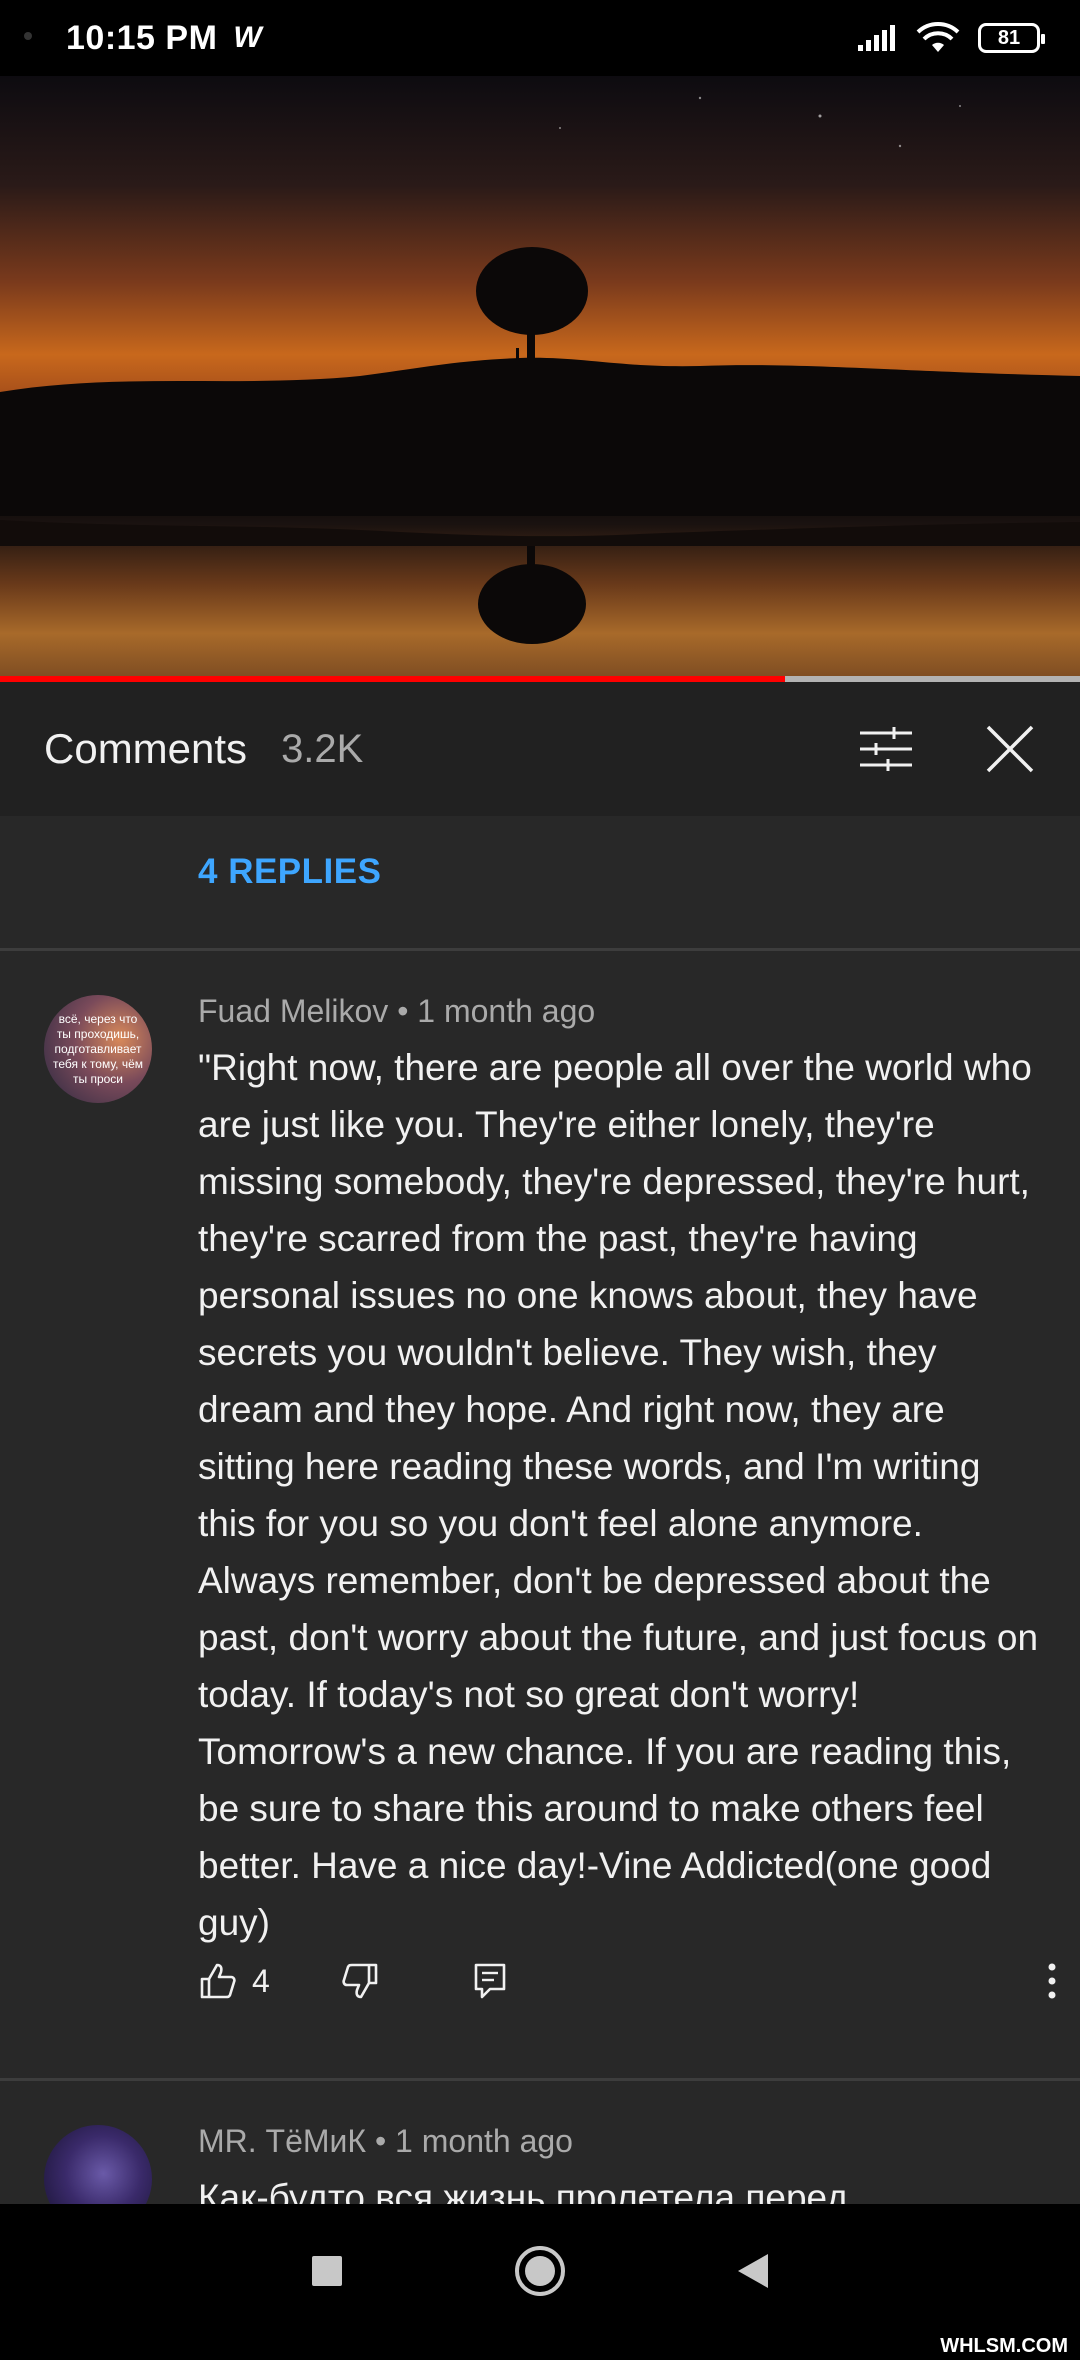 Image resolution: width=1080 pixels, height=2360 pixels. What do you see at coordinates (282, 2141) in the screenshot?
I see `comment-author: MR. ТёМиК` at bounding box center [282, 2141].